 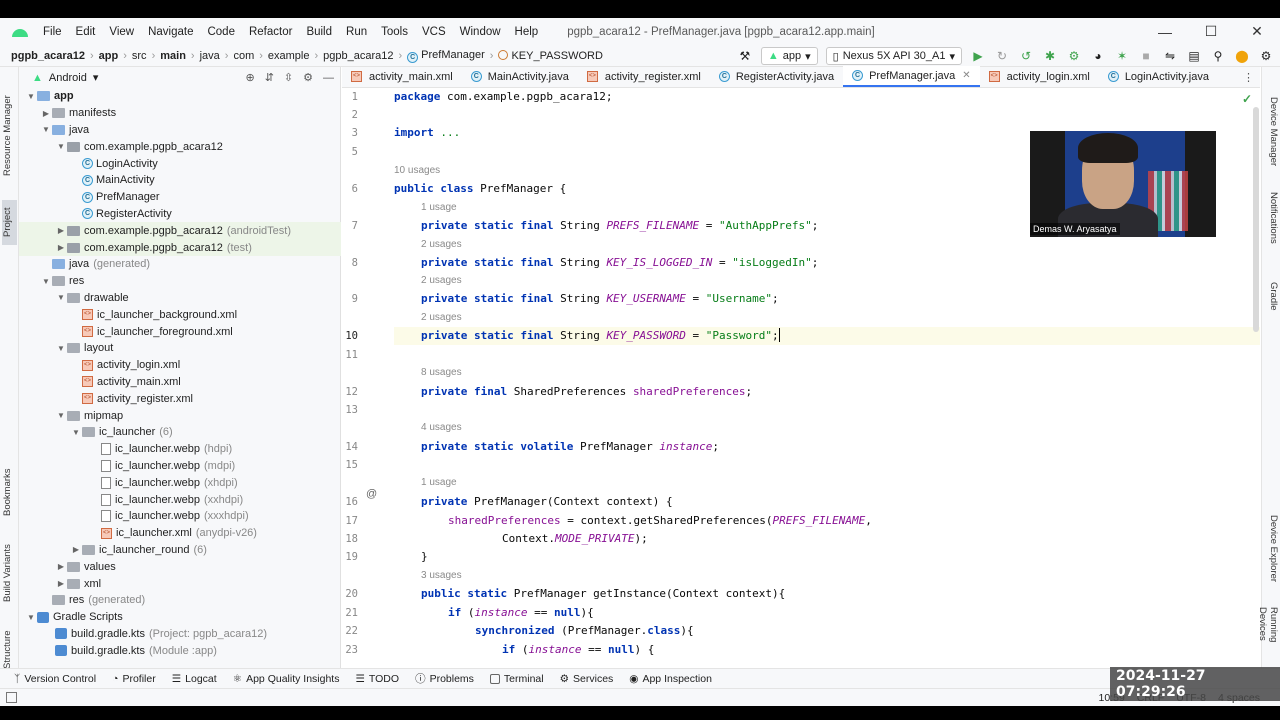 I want to click on sync-icon: ⇋, so click(x=1170, y=56).